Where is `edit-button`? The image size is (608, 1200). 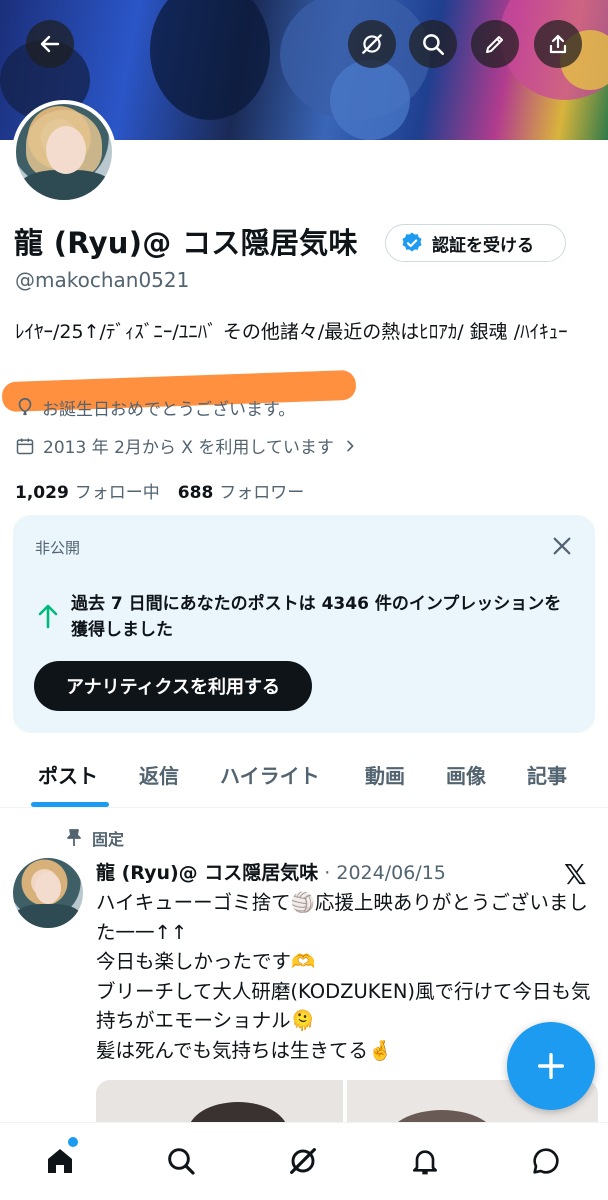 edit-button is located at coordinates (495, 44).